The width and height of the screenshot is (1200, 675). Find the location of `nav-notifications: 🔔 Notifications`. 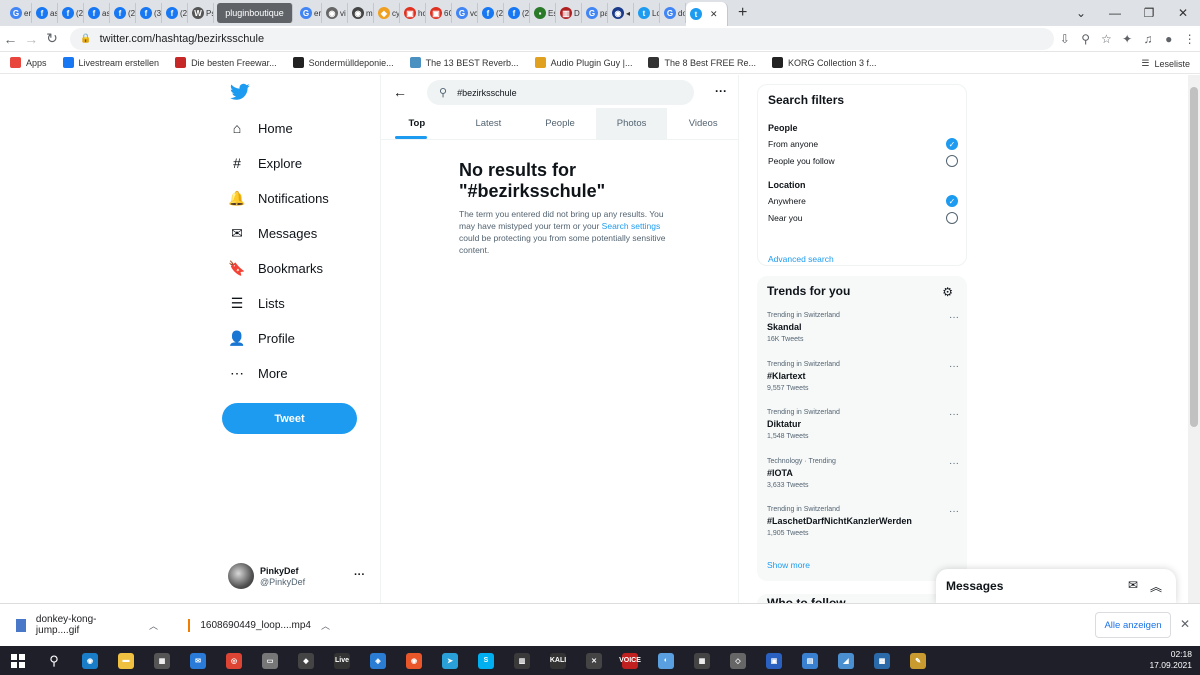

nav-notifications: 🔔 Notifications is located at coordinates (278, 198).